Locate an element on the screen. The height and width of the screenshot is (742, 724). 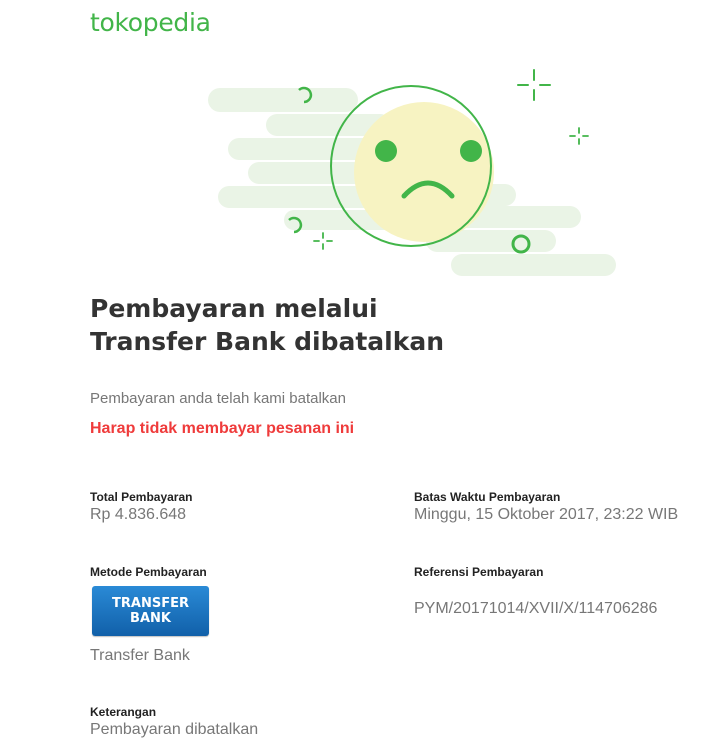
title-line-1: Pembayaran melalui is located at coordinates (234, 308).